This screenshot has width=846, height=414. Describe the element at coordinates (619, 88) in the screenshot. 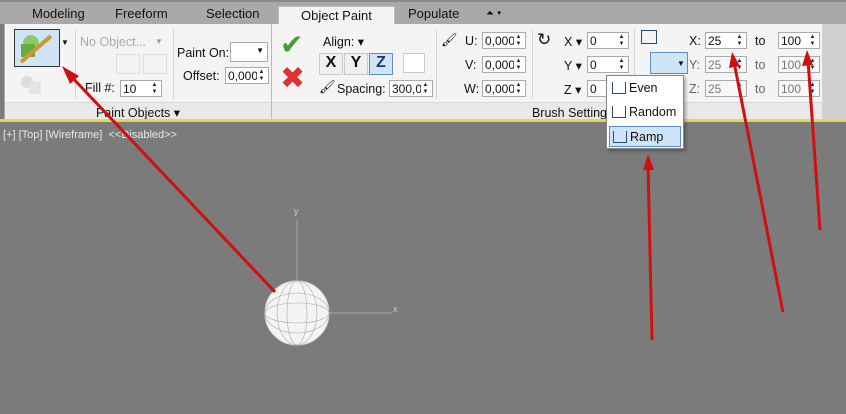

I see `scale-even-icon` at that location.